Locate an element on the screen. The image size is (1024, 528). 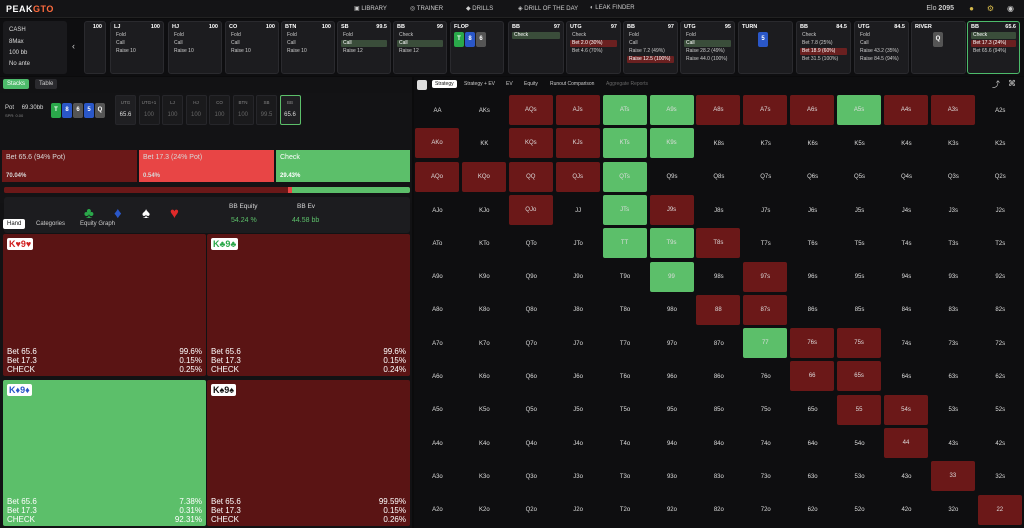
gamepad-icon: ⌘ is located at coordinates (1012, 83).